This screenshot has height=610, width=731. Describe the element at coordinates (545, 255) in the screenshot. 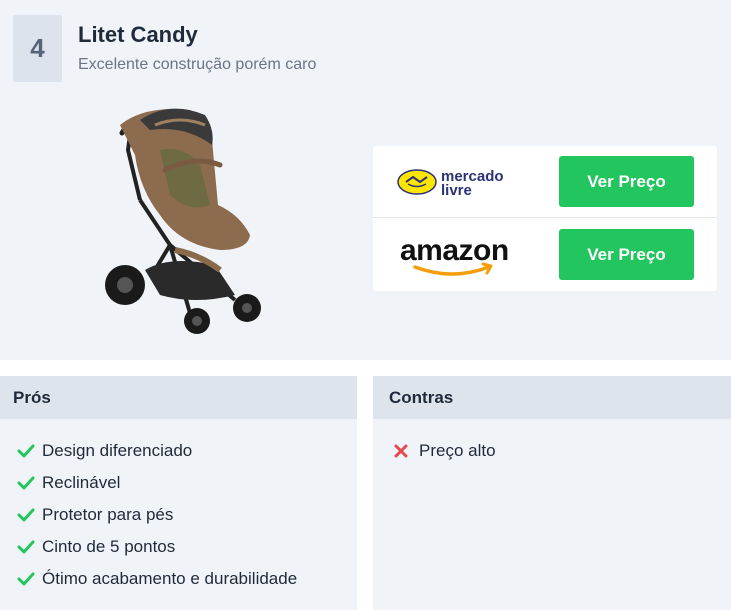

I see `store-row-amazon: amazon Ver Preço` at that location.